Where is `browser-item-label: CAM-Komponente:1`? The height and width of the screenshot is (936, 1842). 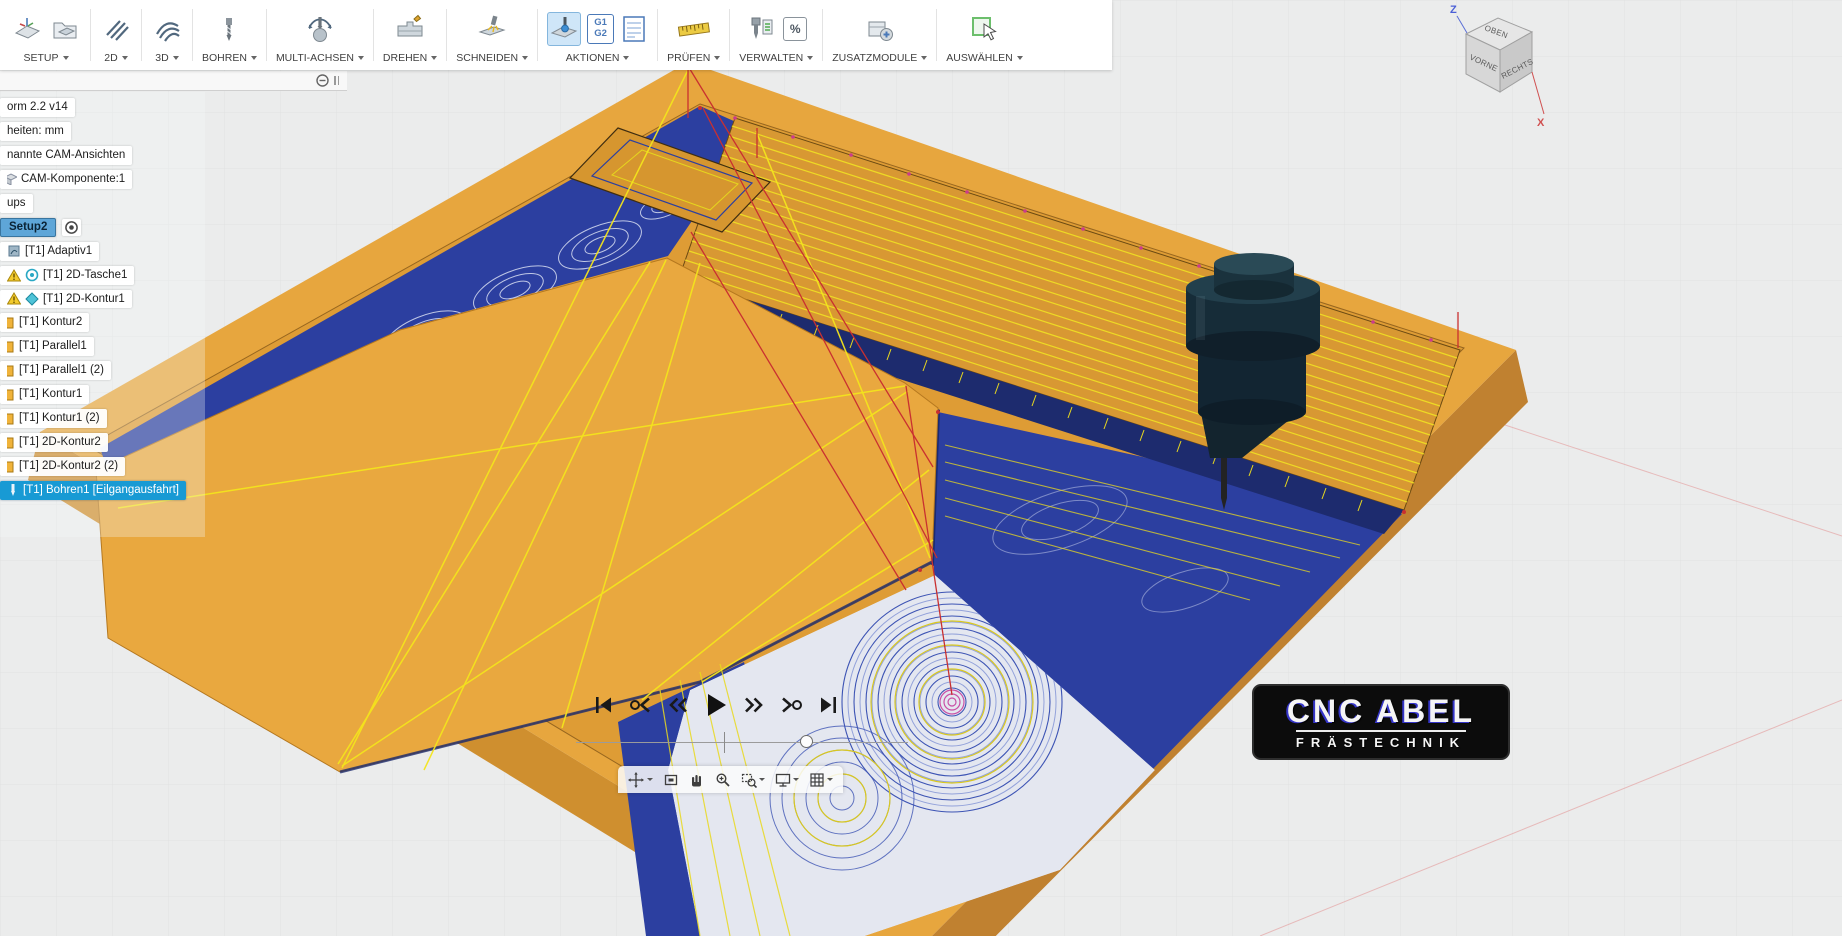 browser-item-label: CAM-Komponente:1 is located at coordinates (73, 178).